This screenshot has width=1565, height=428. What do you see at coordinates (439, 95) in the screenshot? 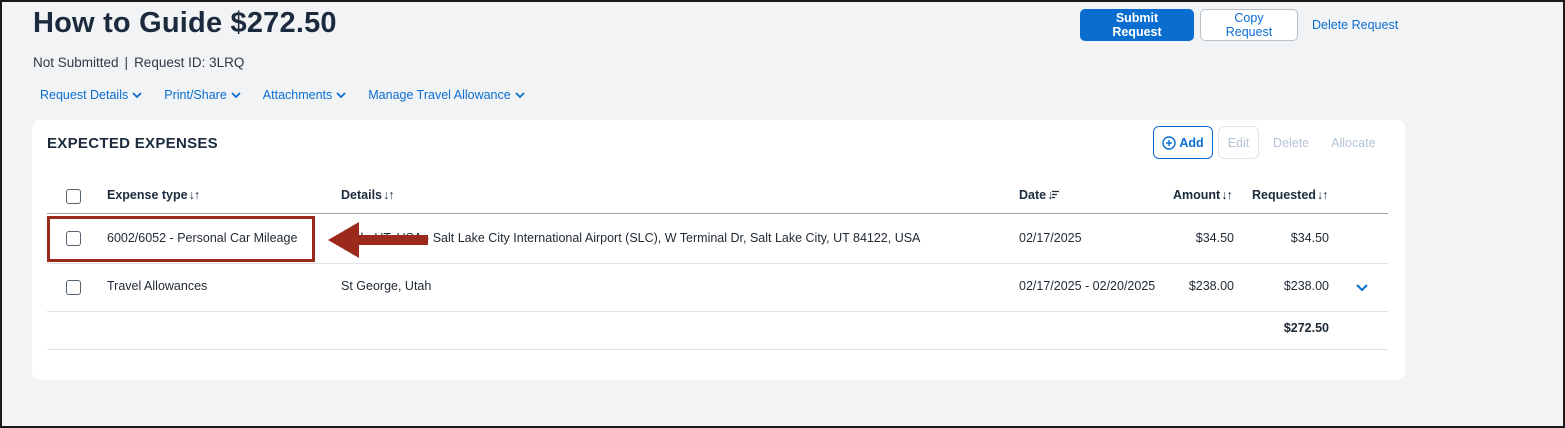
I see `menu-label: Manage Travel Allowance` at bounding box center [439, 95].